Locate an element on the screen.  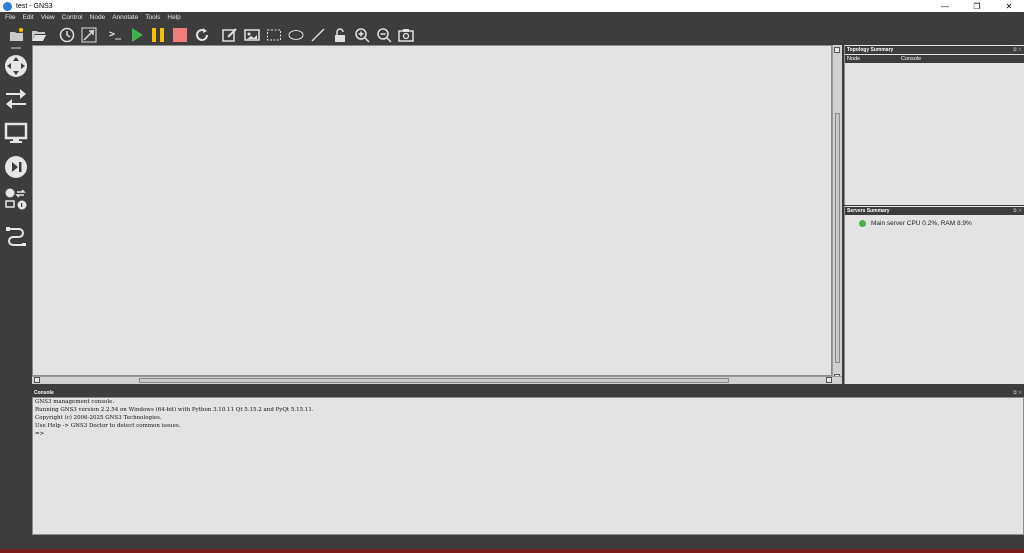
topology-summary-label: Topology Summary is located at coordinates (870, 50).